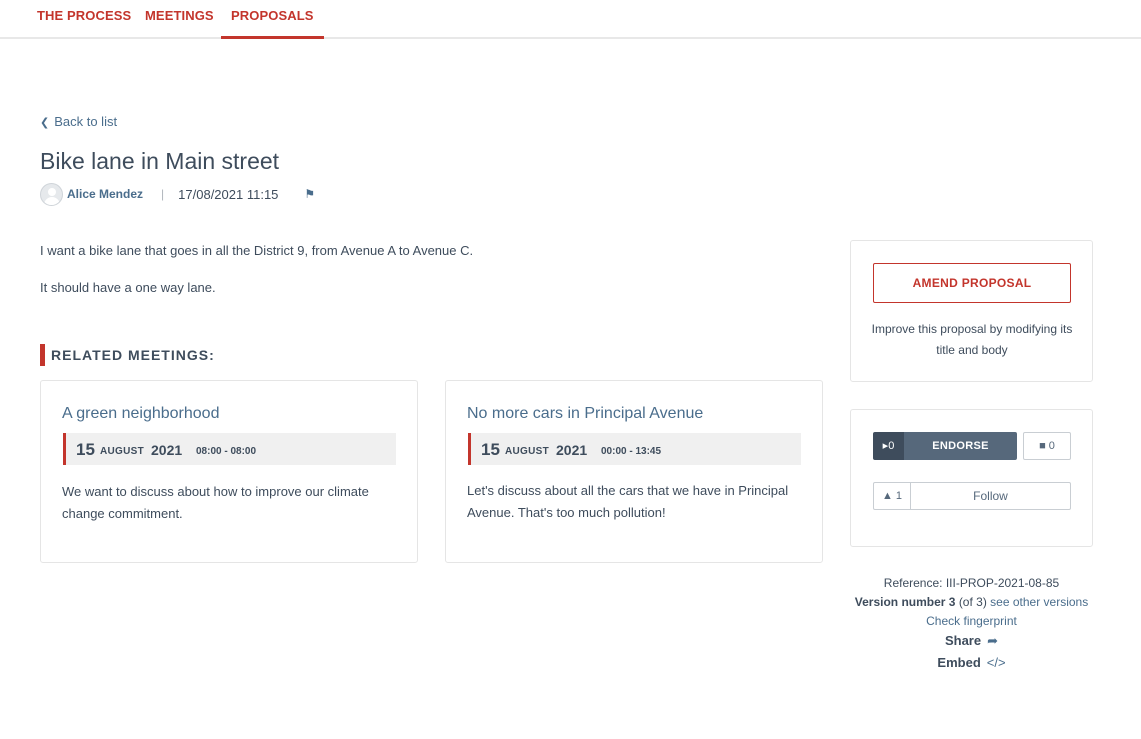 The width and height of the screenshot is (1141, 739). What do you see at coordinates (45, 123) in the screenshot?
I see `chevron-left-icon: ❮` at bounding box center [45, 123].